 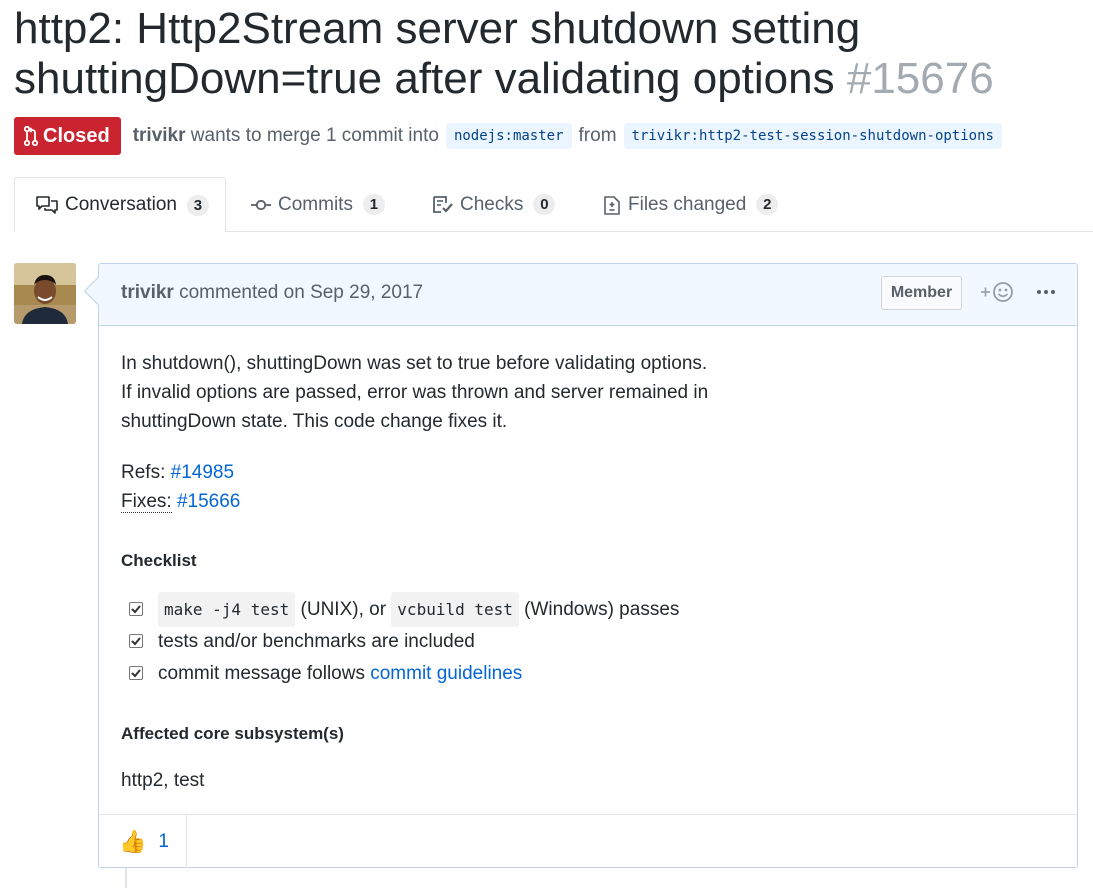 I want to click on reaction-count: 1, so click(x=163, y=841).